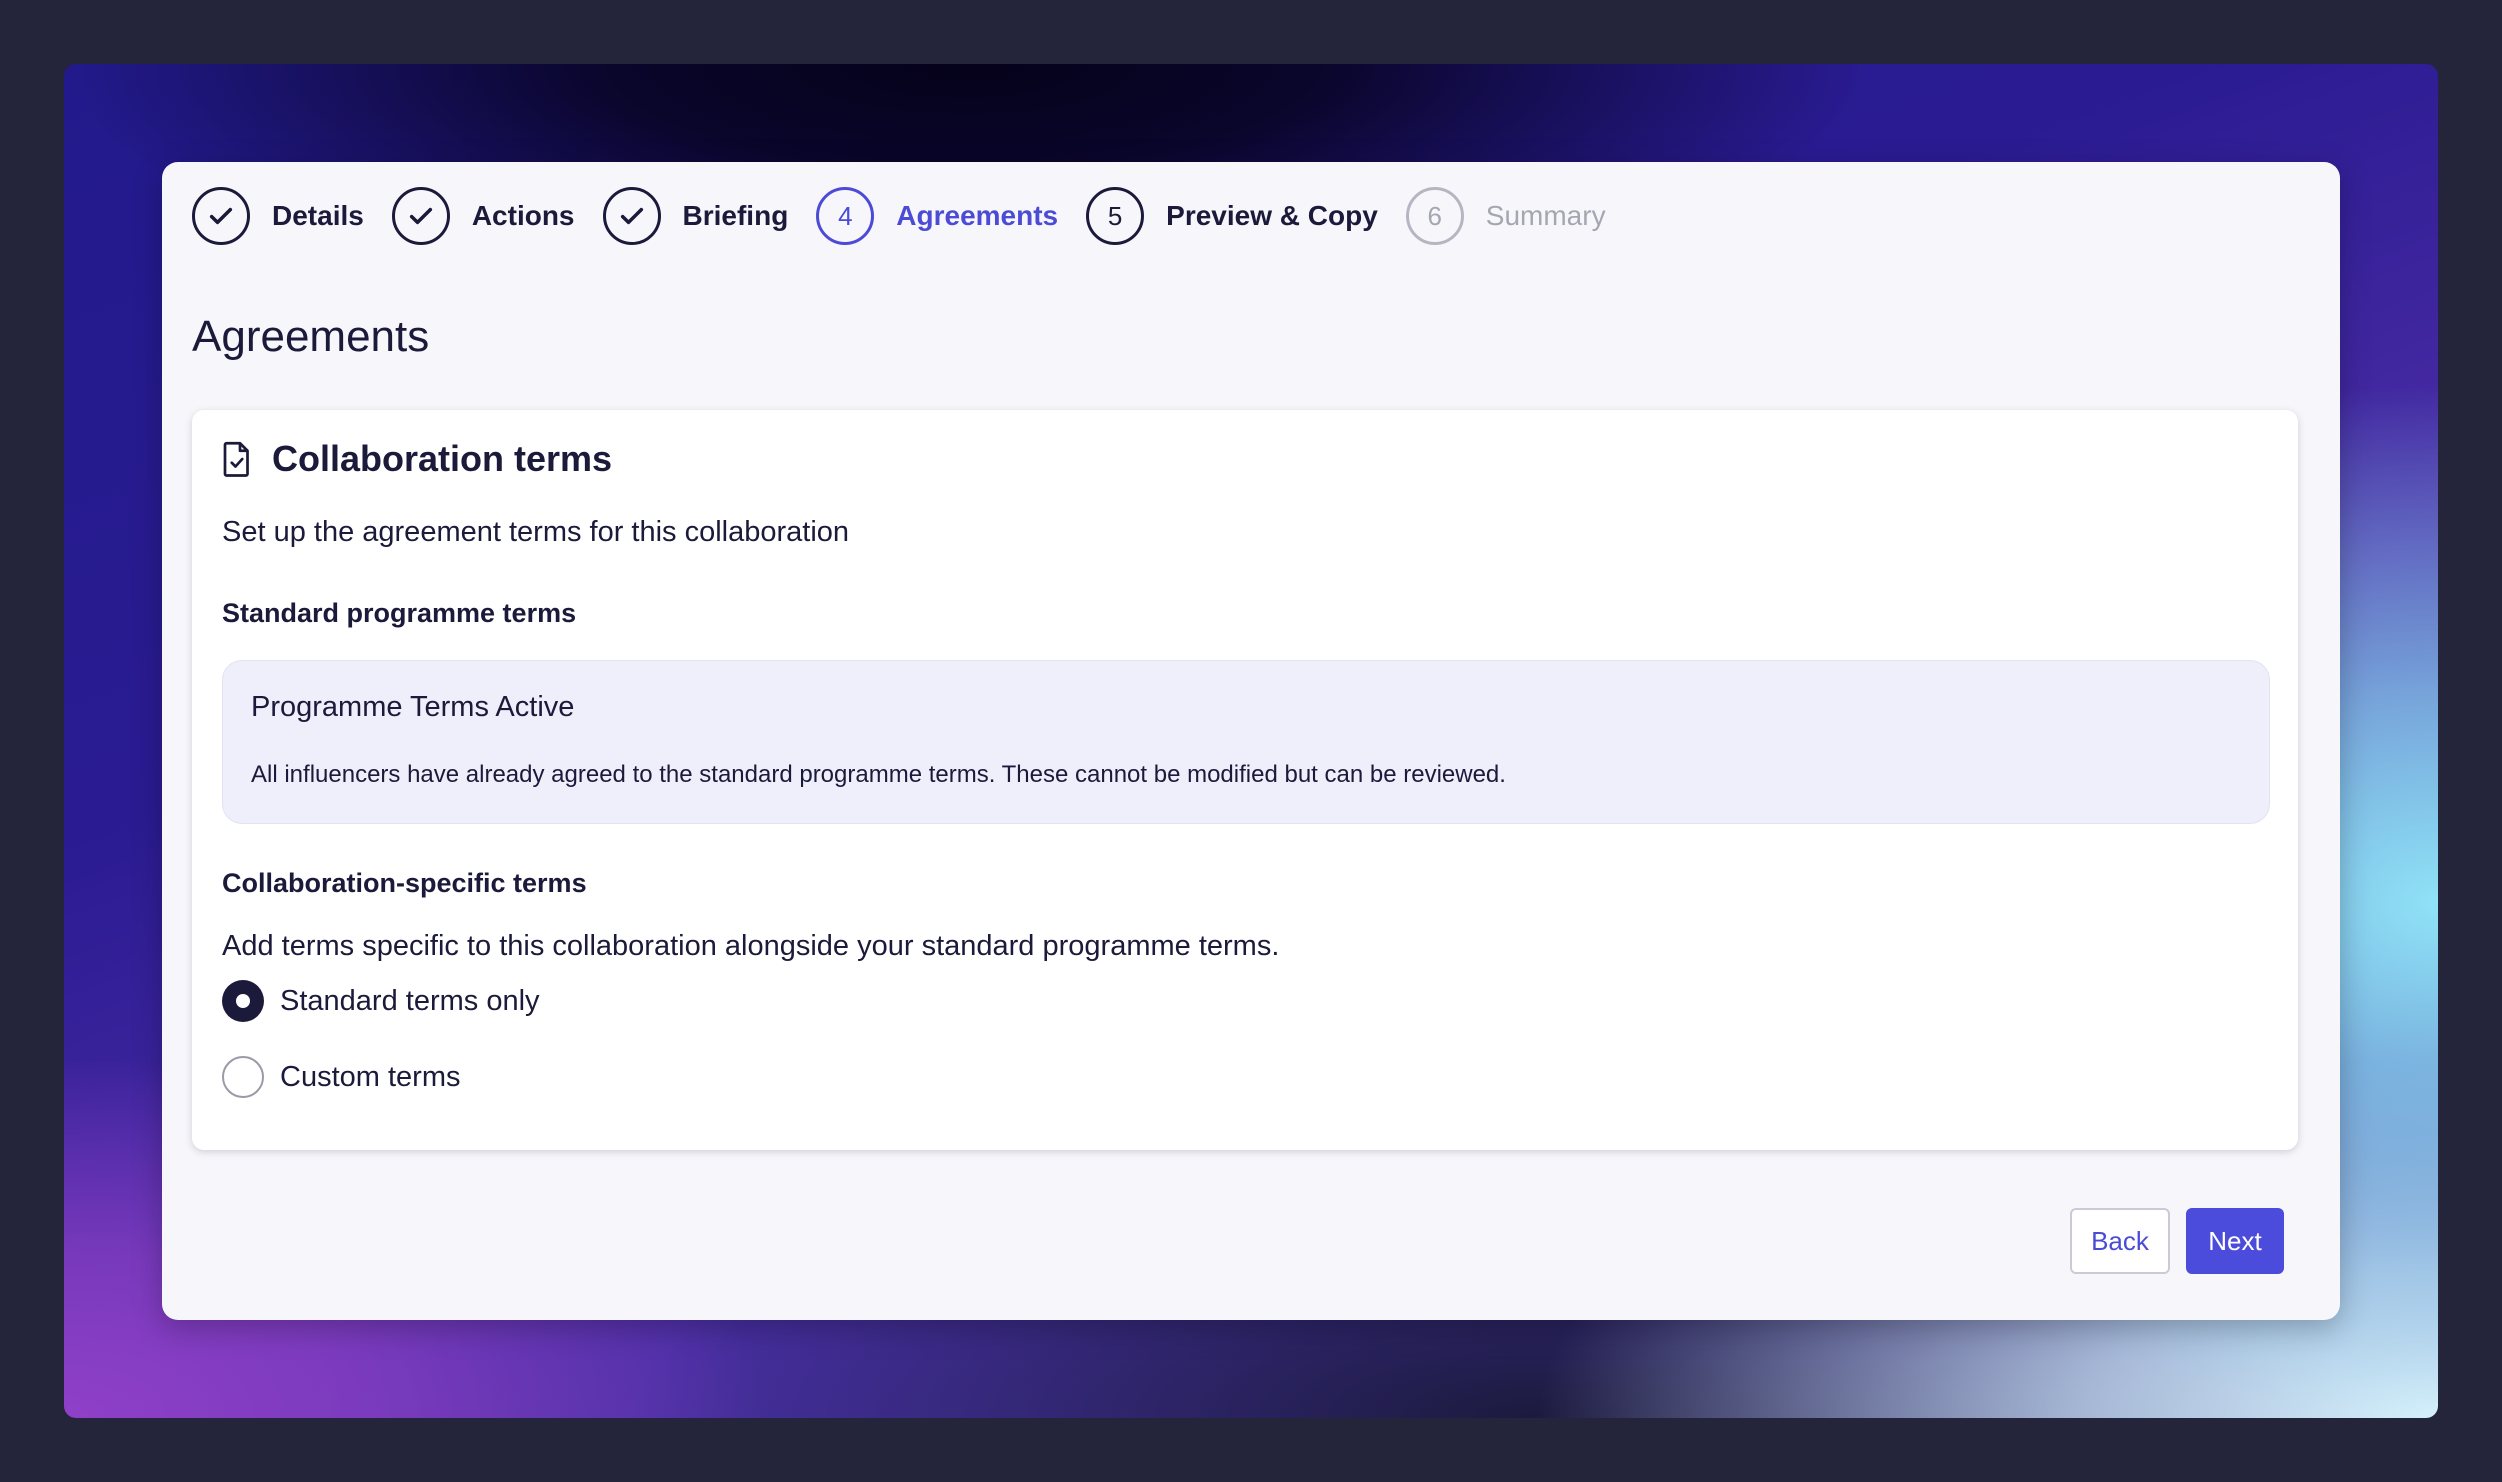  I want to click on radio-button-checked, so click(243, 1001).